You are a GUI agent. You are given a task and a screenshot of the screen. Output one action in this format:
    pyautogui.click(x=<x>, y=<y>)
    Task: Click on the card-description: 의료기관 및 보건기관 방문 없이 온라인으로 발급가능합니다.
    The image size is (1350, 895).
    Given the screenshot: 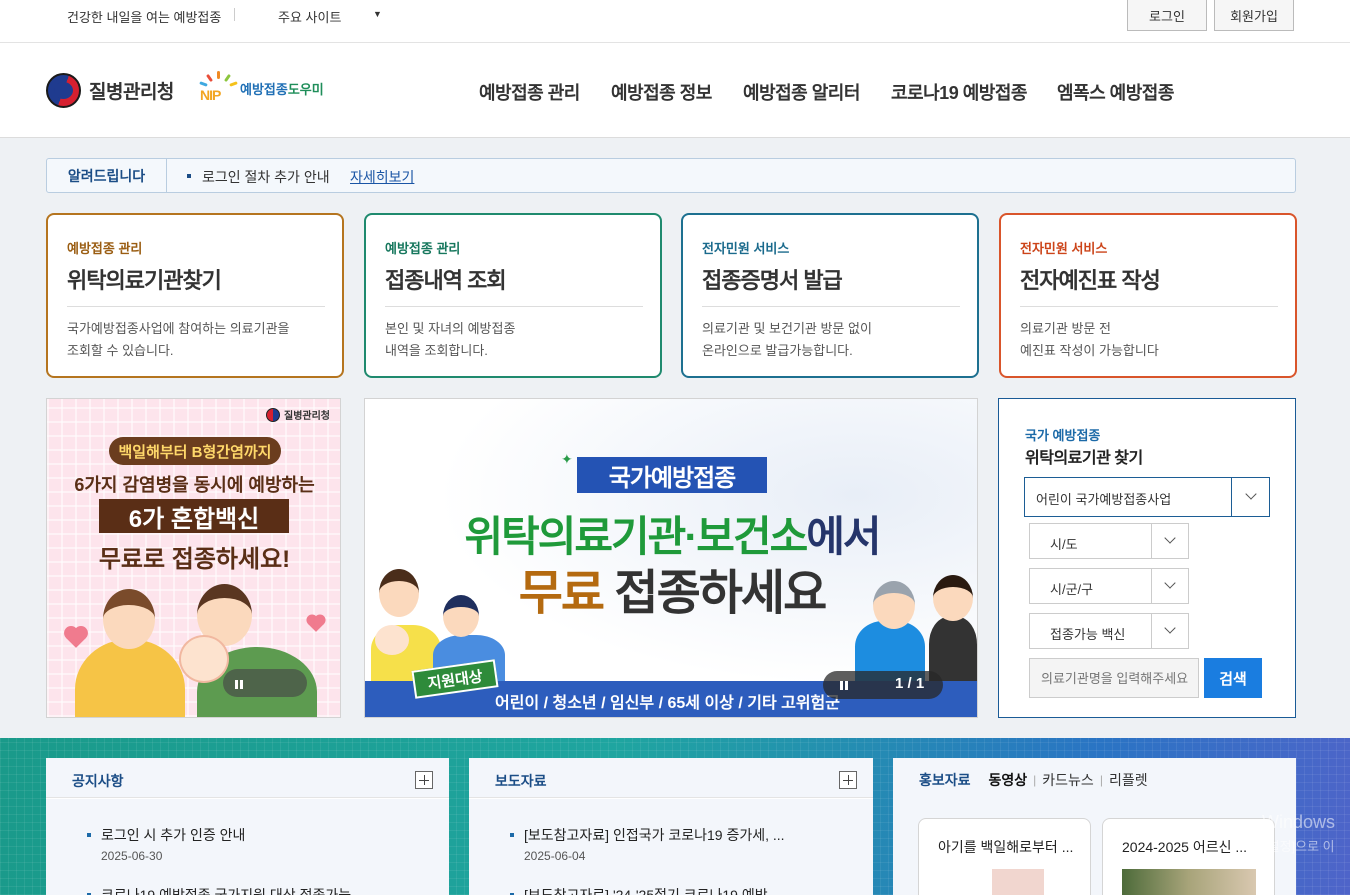 What is the action you would take?
    pyautogui.click(x=832, y=340)
    